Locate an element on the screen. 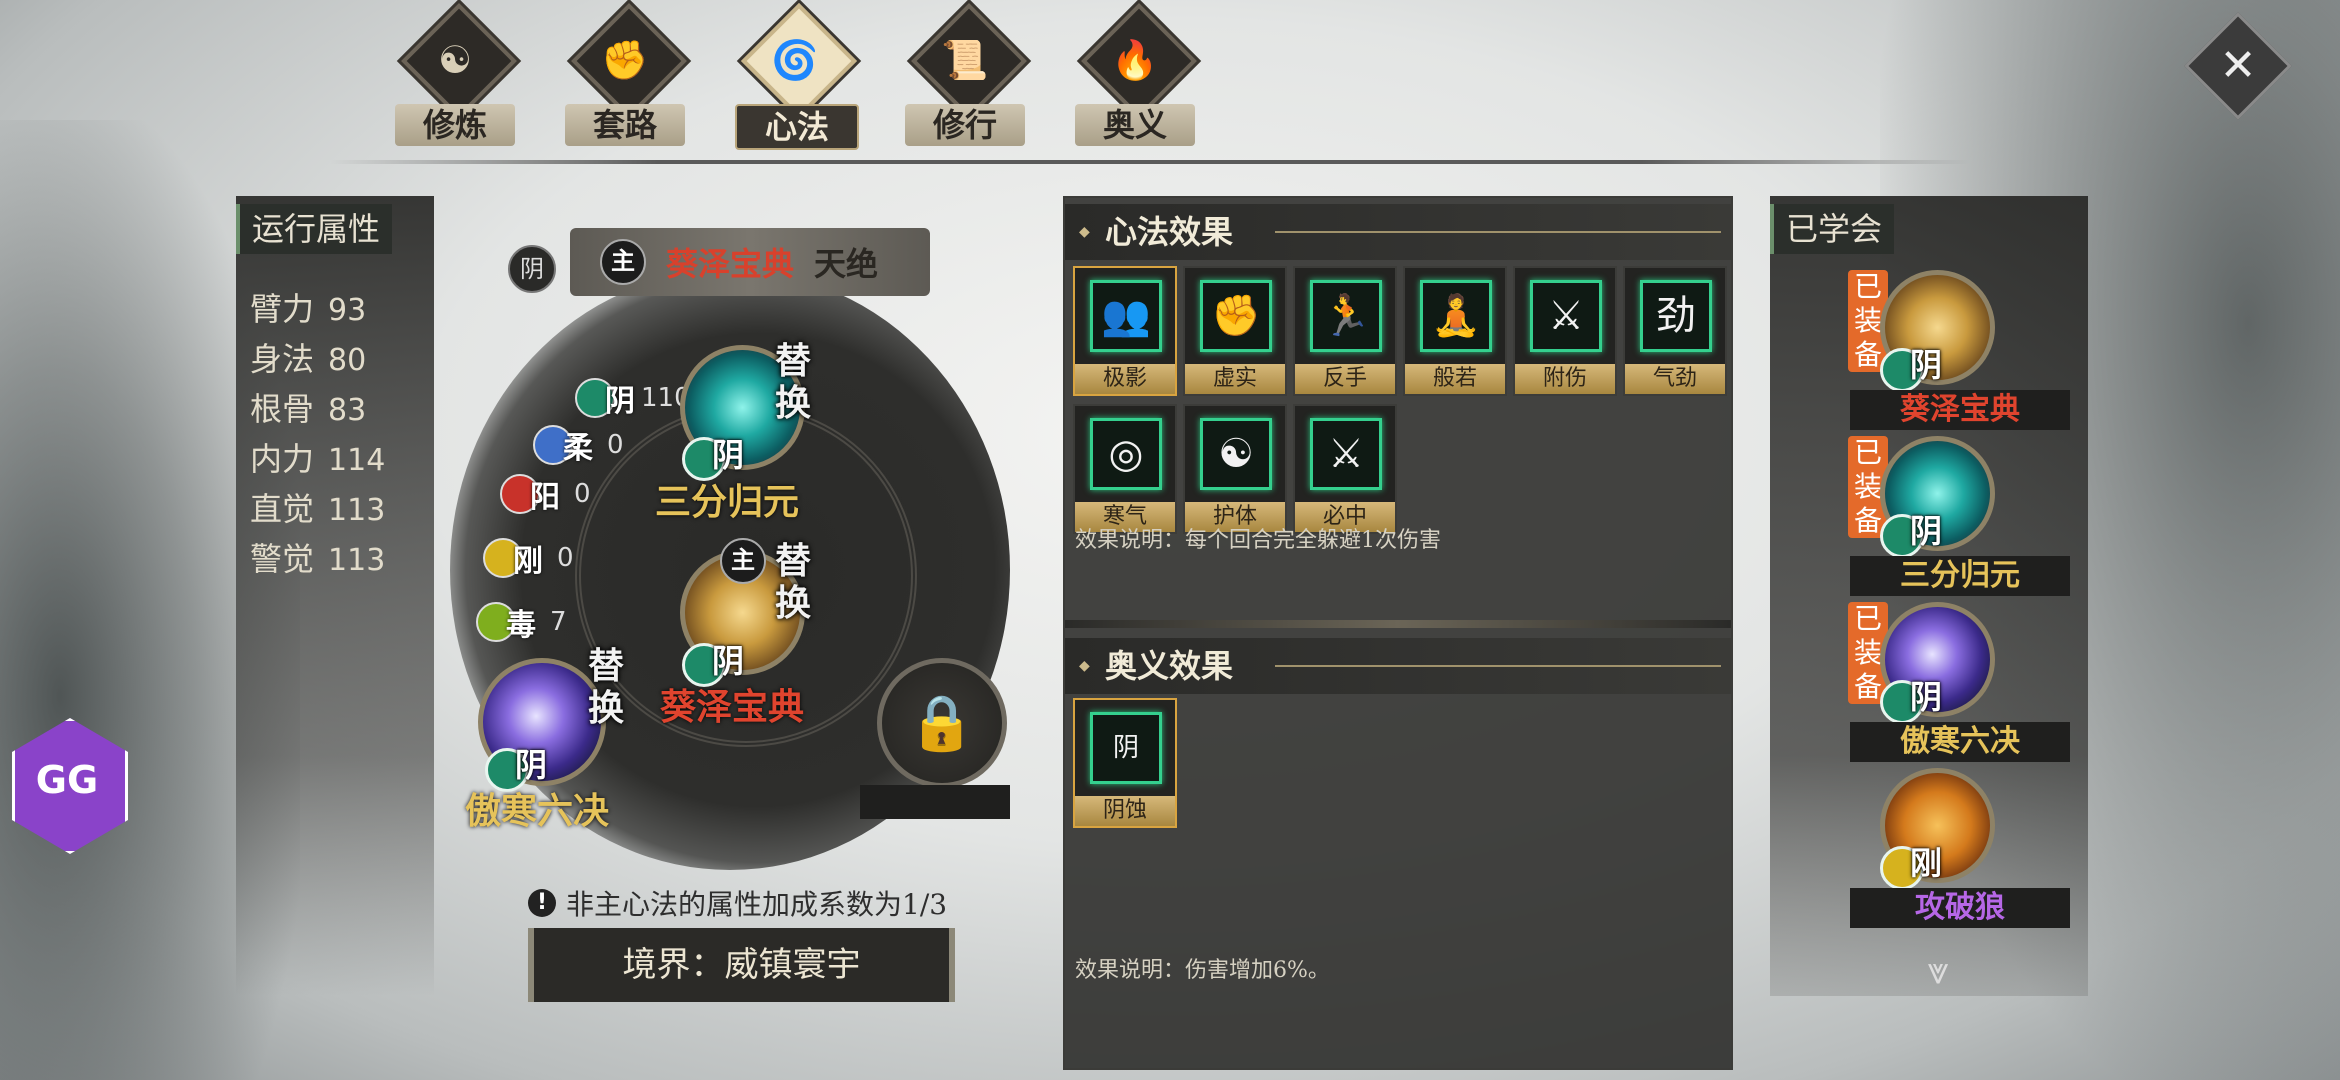  main-method-banner: 主 葵泽宝典 天绝 is located at coordinates (750, 262).